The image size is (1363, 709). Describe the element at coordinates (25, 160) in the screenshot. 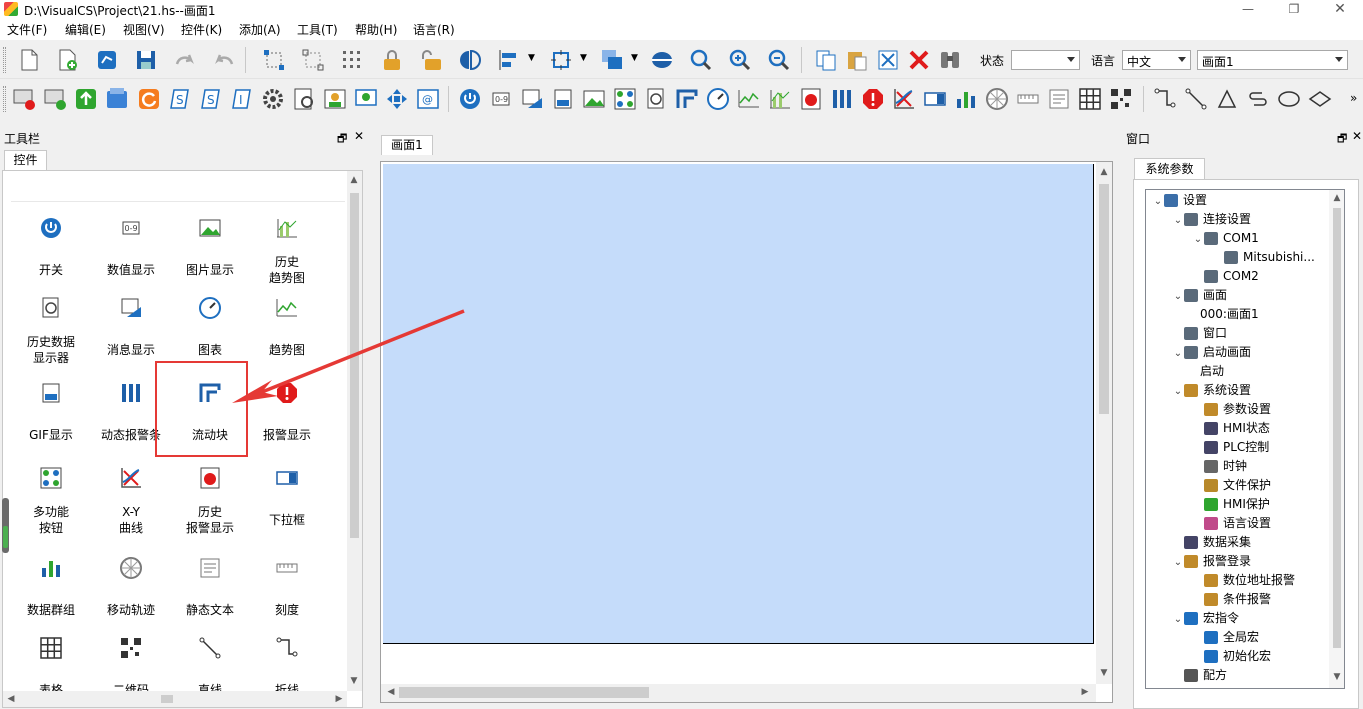

I see `tab-controls: 控件` at that location.